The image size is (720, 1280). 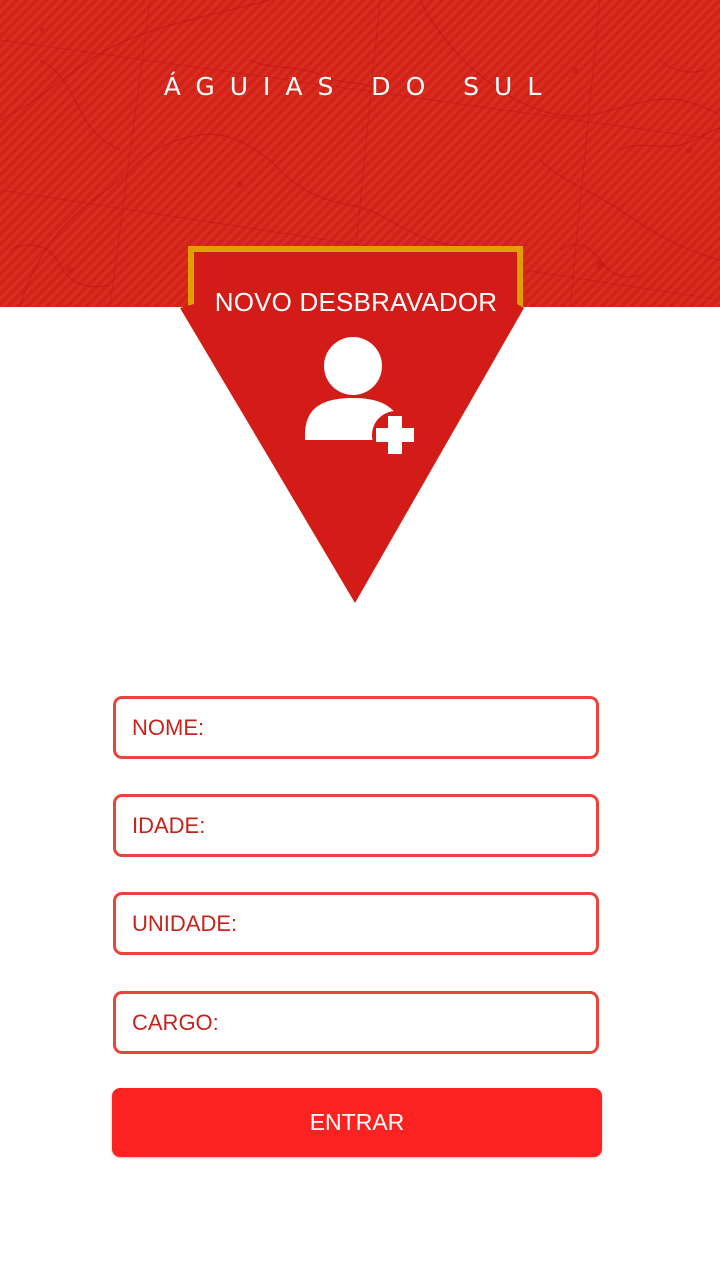 I want to click on user-add-icon, so click(x=362, y=398).